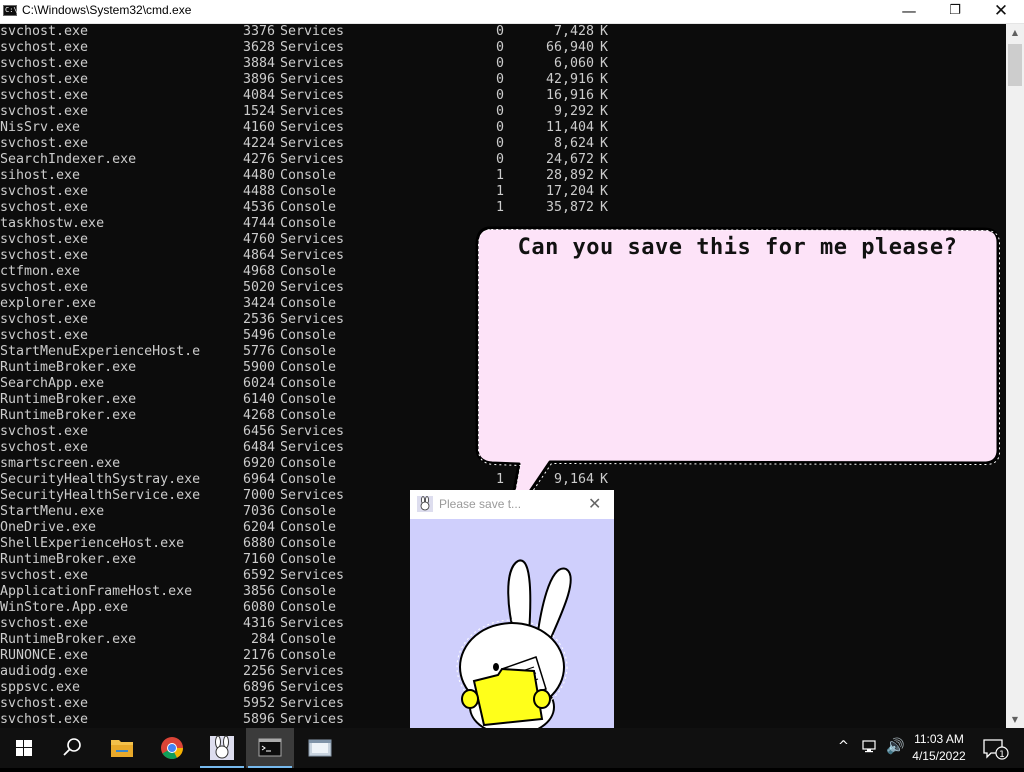  Describe the element at coordinates (955, 11) in the screenshot. I see `restore-button: ❐` at that location.